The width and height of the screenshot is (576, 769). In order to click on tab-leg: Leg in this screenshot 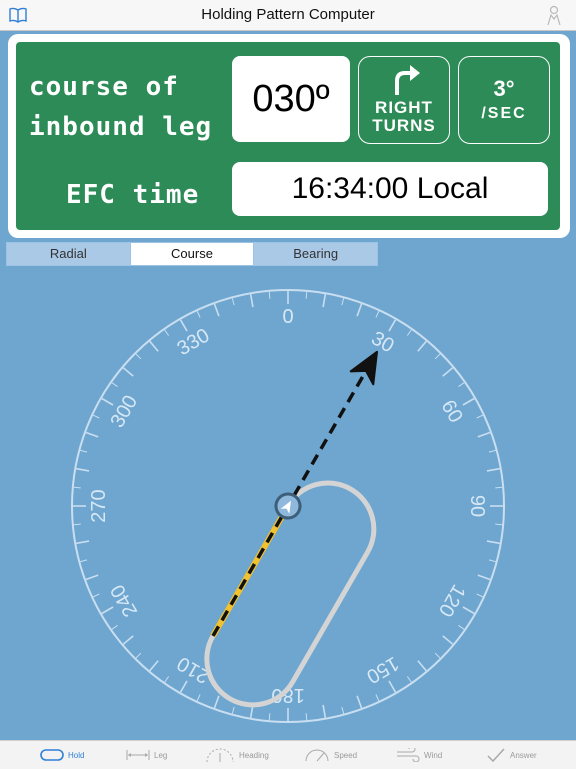, I will do `click(146, 755)`.